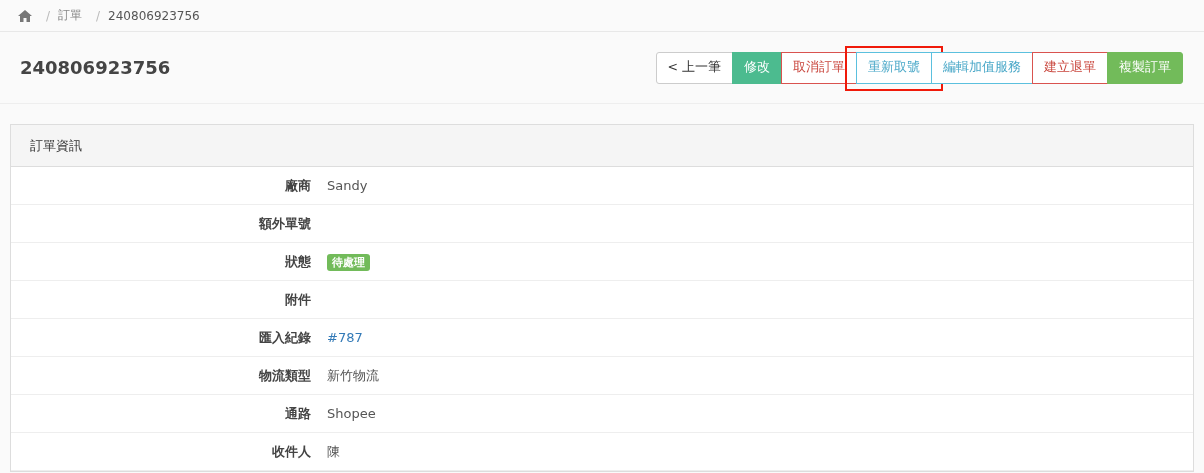 The image size is (1204, 473). What do you see at coordinates (351, 413) in the screenshot?
I see `field-value: Shopee` at bounding box center [351, 413].